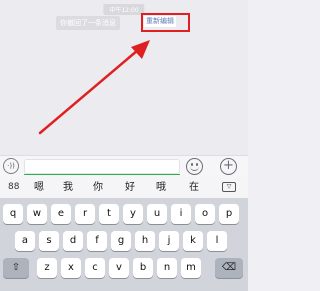 The width and height of the screenshot is (320, 291). Describe the element at coordinates (229, 268) in the screenshot. I see `delete-key: ⌫` at that location.